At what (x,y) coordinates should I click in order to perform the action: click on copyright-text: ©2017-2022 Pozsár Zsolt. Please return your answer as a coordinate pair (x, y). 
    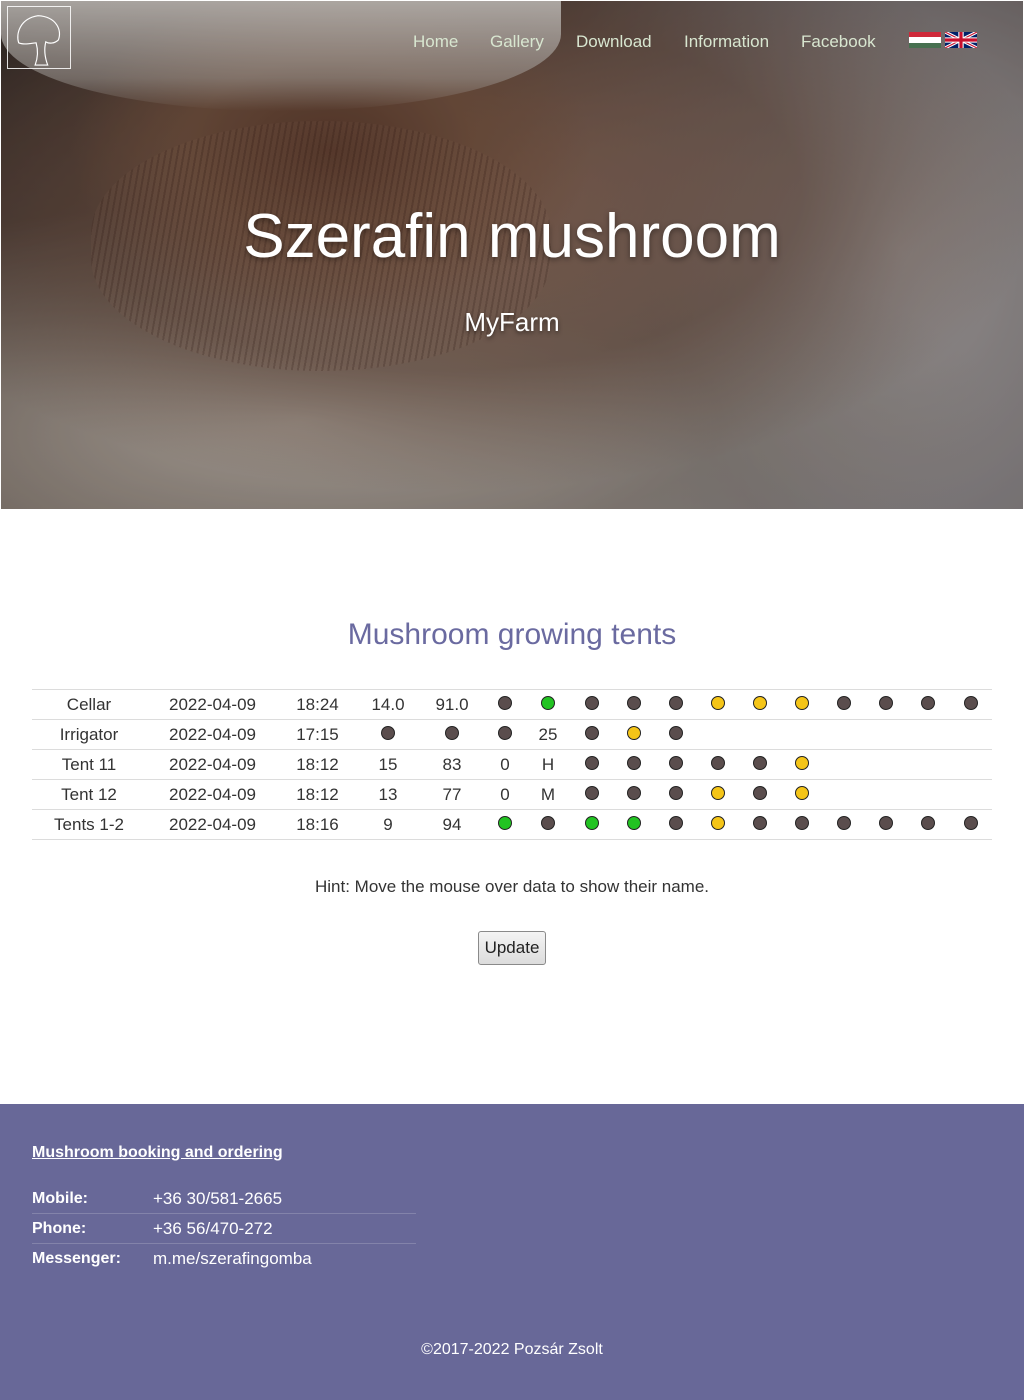
    Looking at the image, I should click on (512, 1349).